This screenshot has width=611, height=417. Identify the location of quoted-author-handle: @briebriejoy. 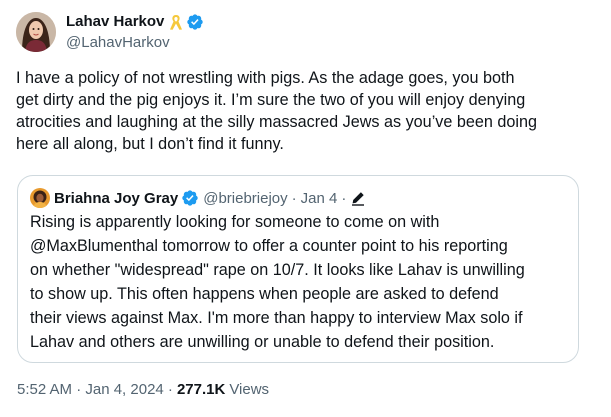
(245, 198).